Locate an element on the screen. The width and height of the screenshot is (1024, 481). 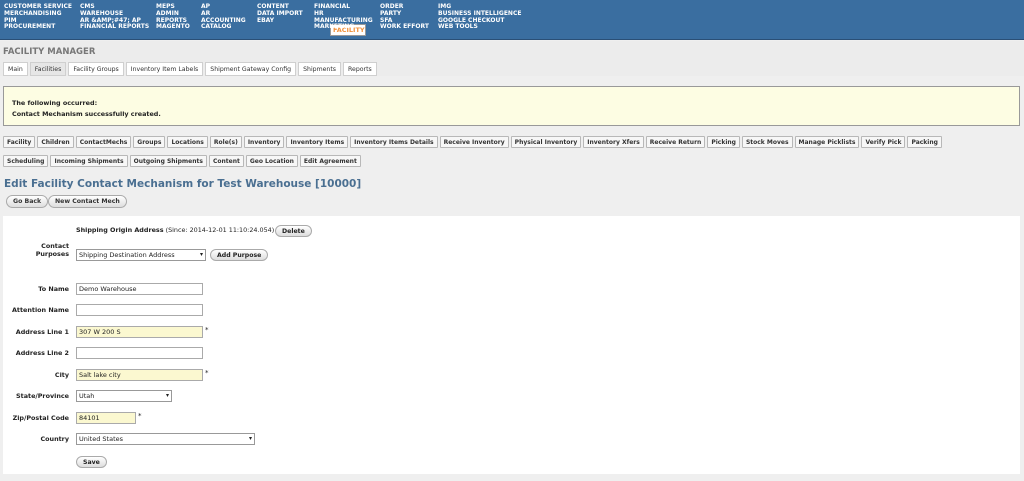
facility-subtab: Incoming Shipments is located at coordinates (89, 161).